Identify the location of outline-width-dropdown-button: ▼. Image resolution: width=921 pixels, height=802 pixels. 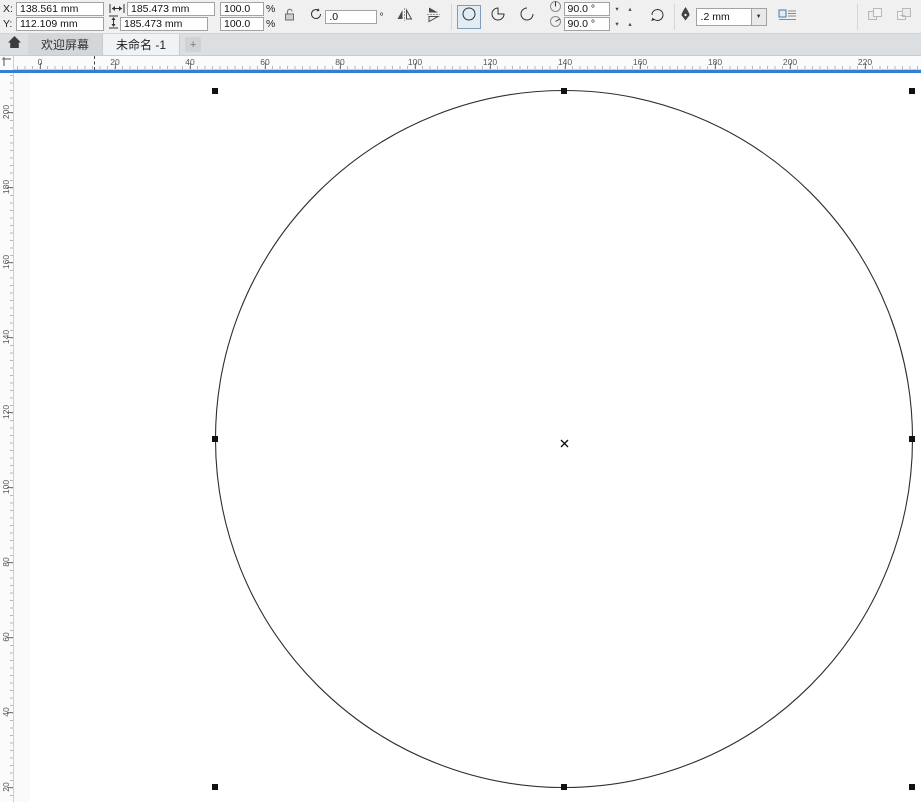
(759, 16).